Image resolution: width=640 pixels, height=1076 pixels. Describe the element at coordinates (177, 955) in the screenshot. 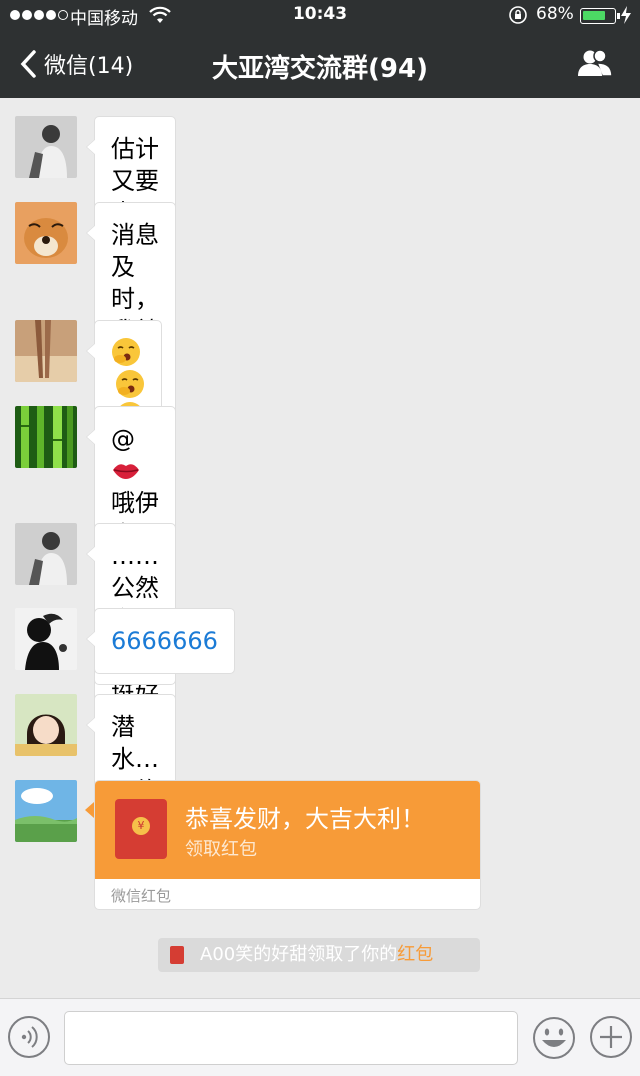

I see `red-envelope-icon` at that location.